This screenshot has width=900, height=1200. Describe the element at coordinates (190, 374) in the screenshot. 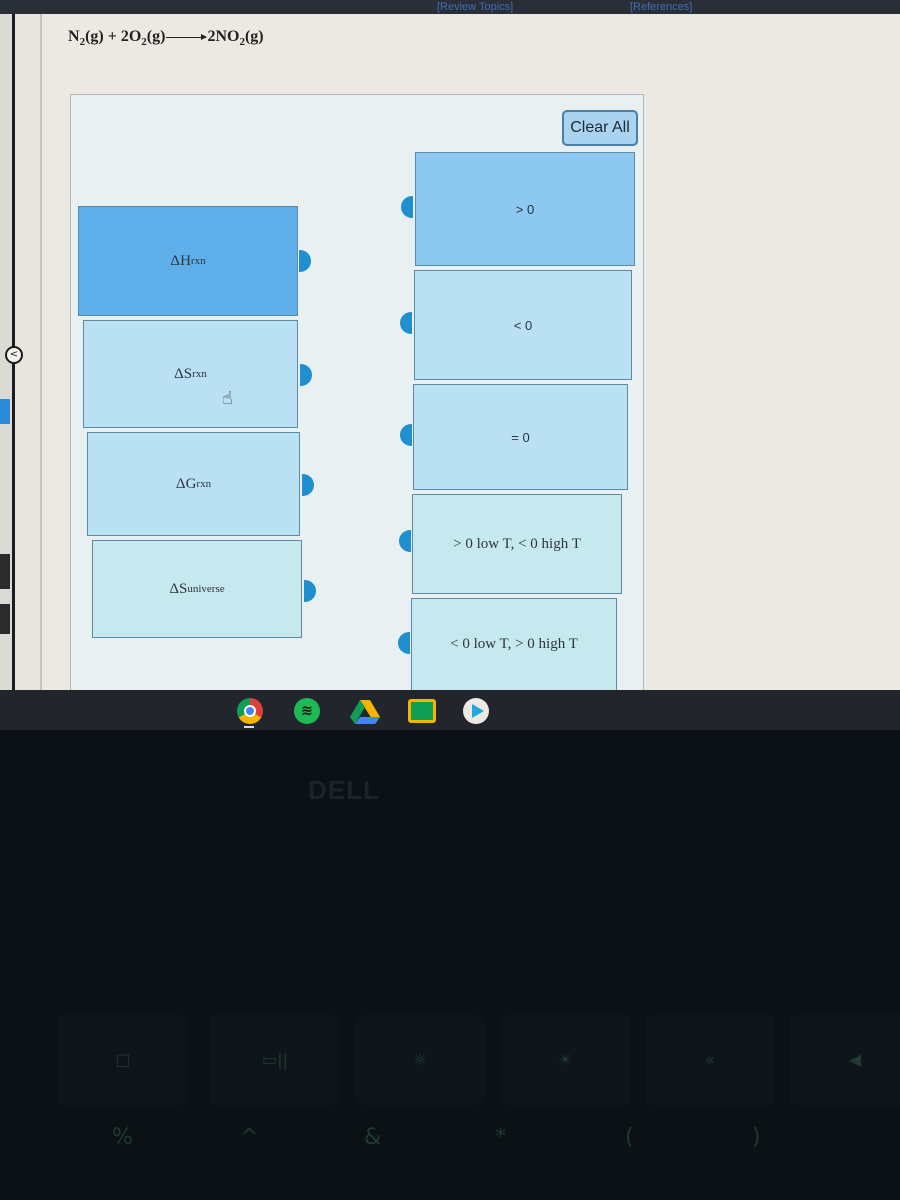

I see `left-item-delta-s-rxn: ΔS rxn` at that location.